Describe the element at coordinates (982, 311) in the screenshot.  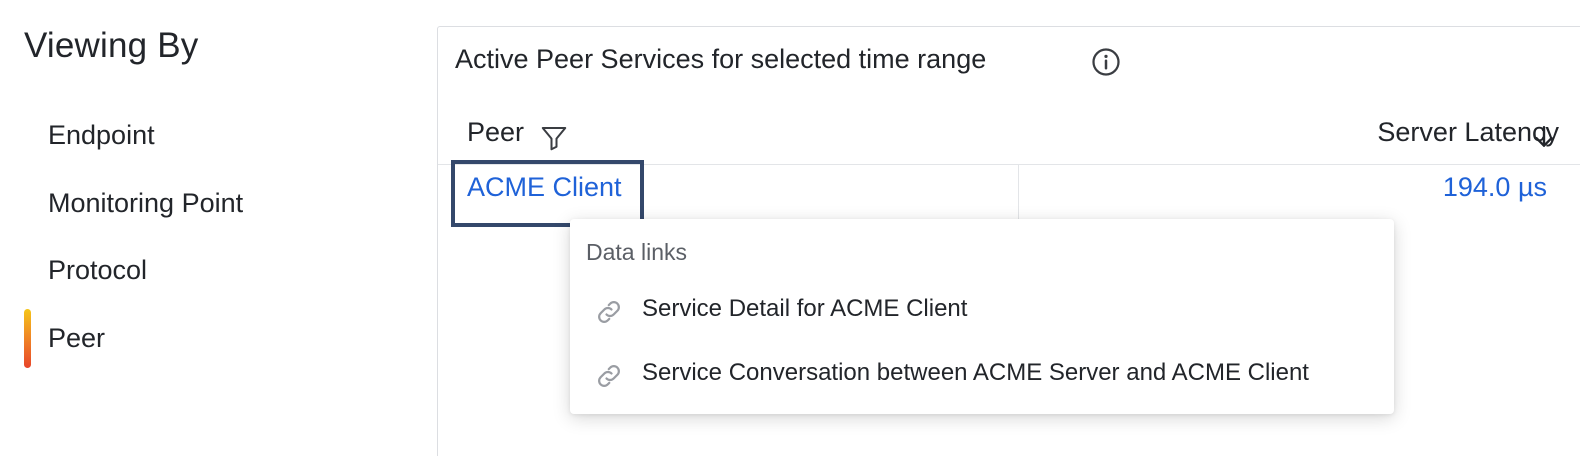
I see `data-link-service-detail: Service Detail for ACME Client` at that location.